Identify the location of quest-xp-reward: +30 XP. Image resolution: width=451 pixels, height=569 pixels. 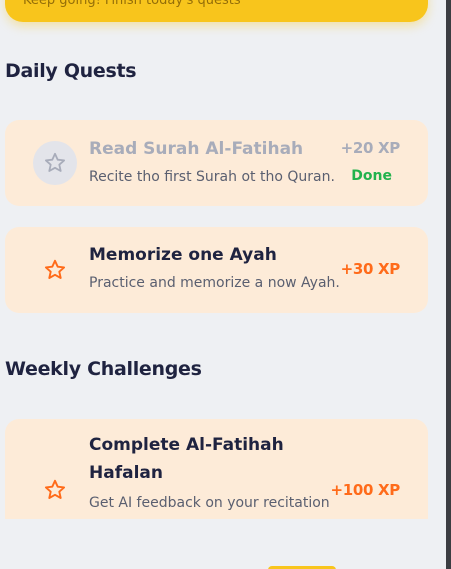
(370, 269).